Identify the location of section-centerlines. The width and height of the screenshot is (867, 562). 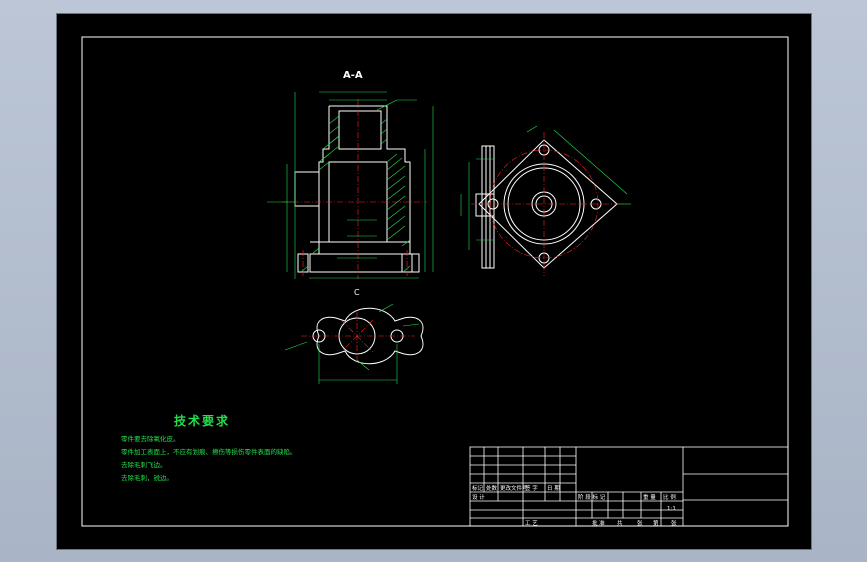
(354, 189).